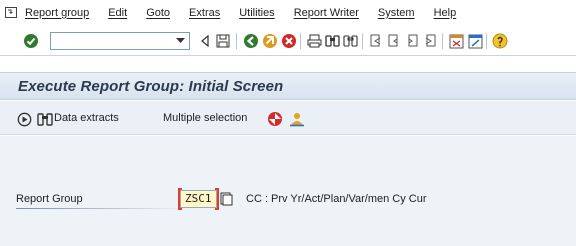 The width and height of the screenshot is (576, 246). What do you see at coordinates (396, 13) in the screenshot?
I see `menu-system: System` at bounding box center [396, 13].